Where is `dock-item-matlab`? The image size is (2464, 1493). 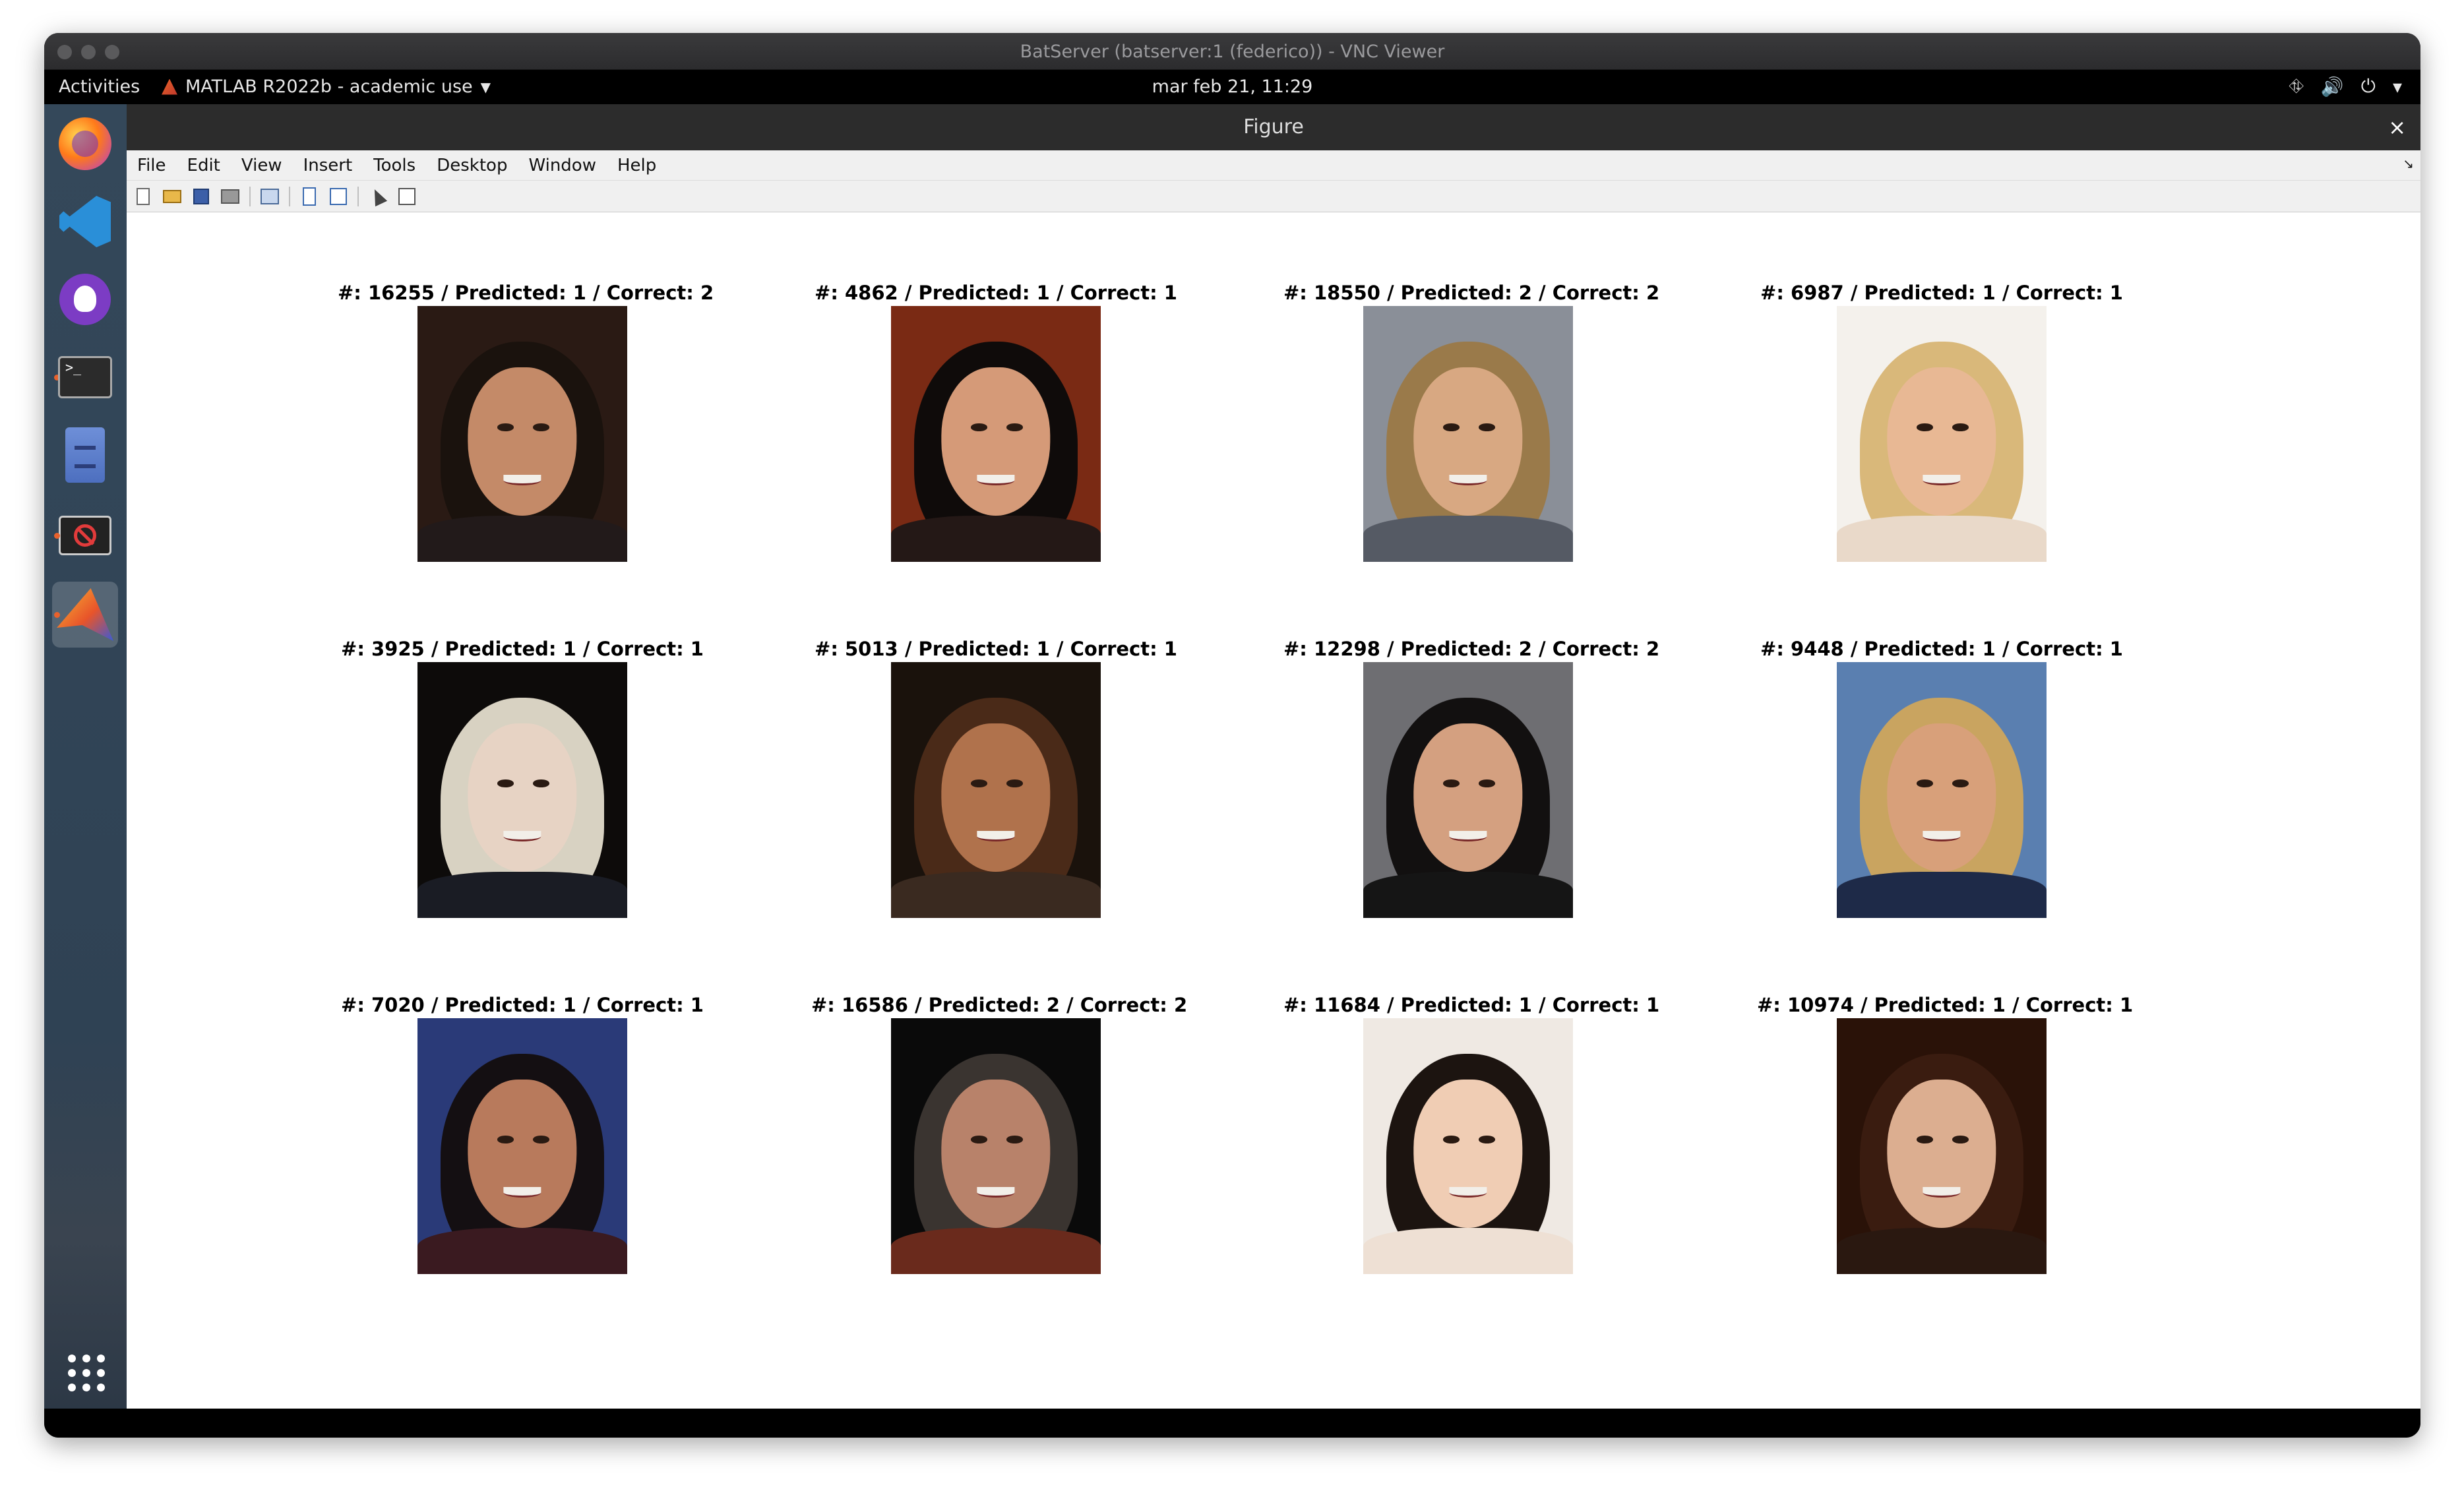 dock-item-matlab is located at coordinates (85, 615).